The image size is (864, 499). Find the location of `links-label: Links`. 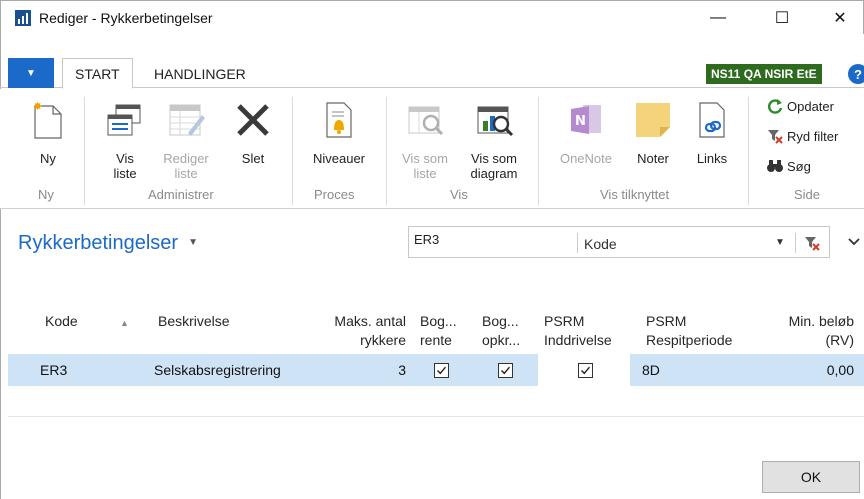

links-label: Links is located at coordinates (712, 158).